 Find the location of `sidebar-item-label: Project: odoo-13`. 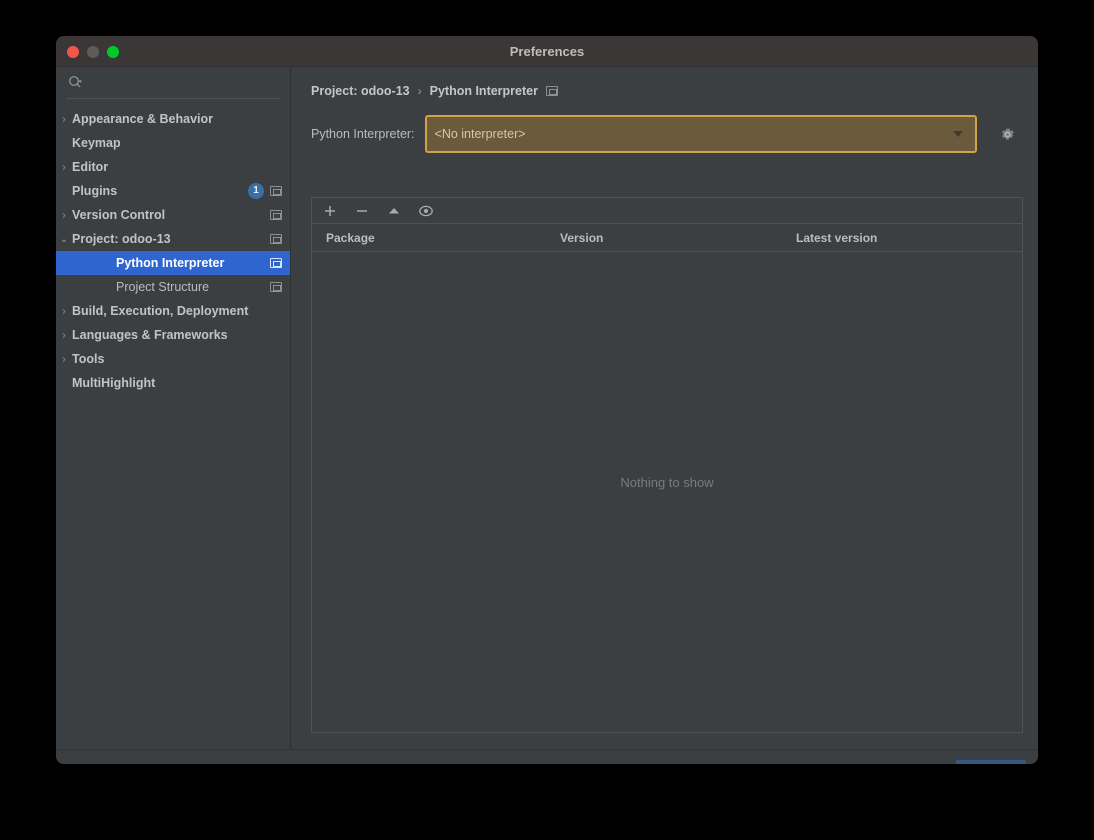

sidebar-item-label: Project: odoo-13 is located at coordinates (121, 239).